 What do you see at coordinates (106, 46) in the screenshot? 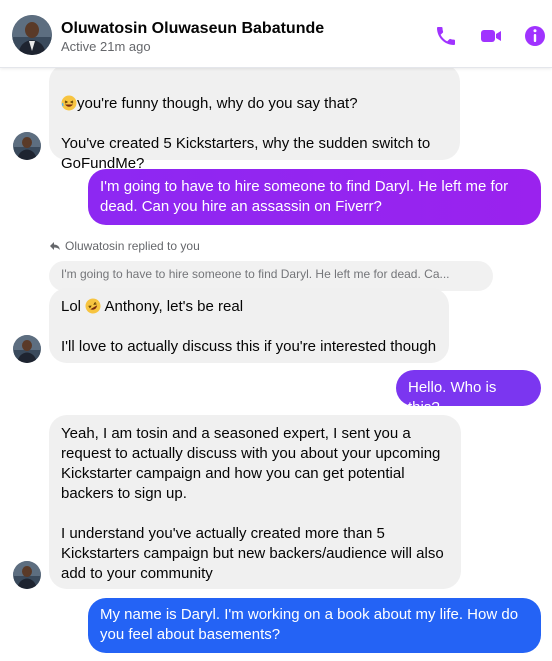
I see `active-status: Active 21m ago` at bounding box center [106, 46].